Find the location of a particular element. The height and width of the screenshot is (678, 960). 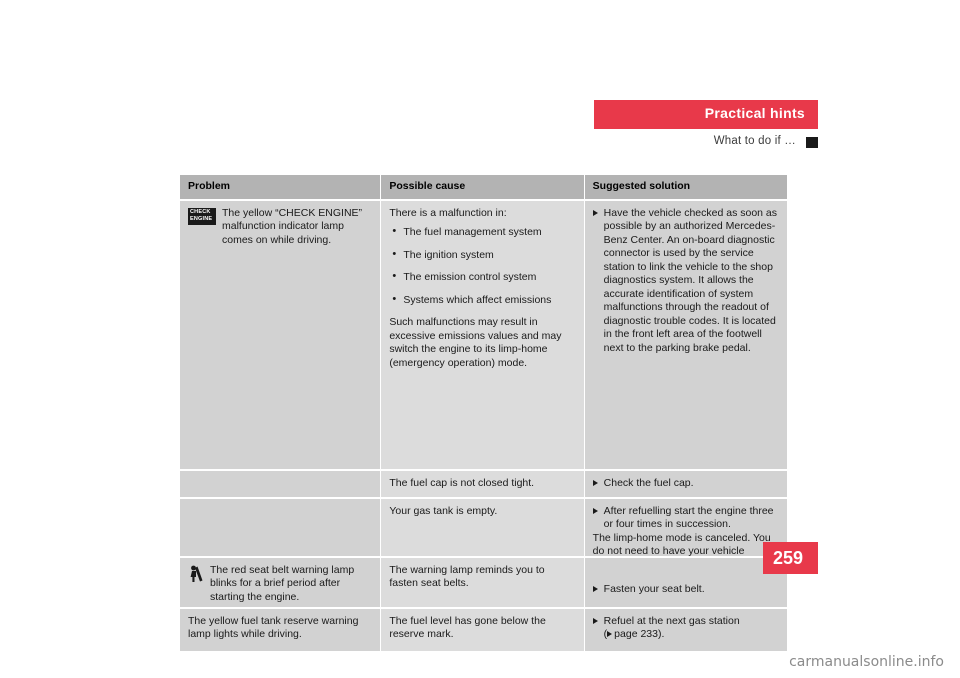

cause-cell: Your gas tank is empty. is located at coordinates (482, 527).